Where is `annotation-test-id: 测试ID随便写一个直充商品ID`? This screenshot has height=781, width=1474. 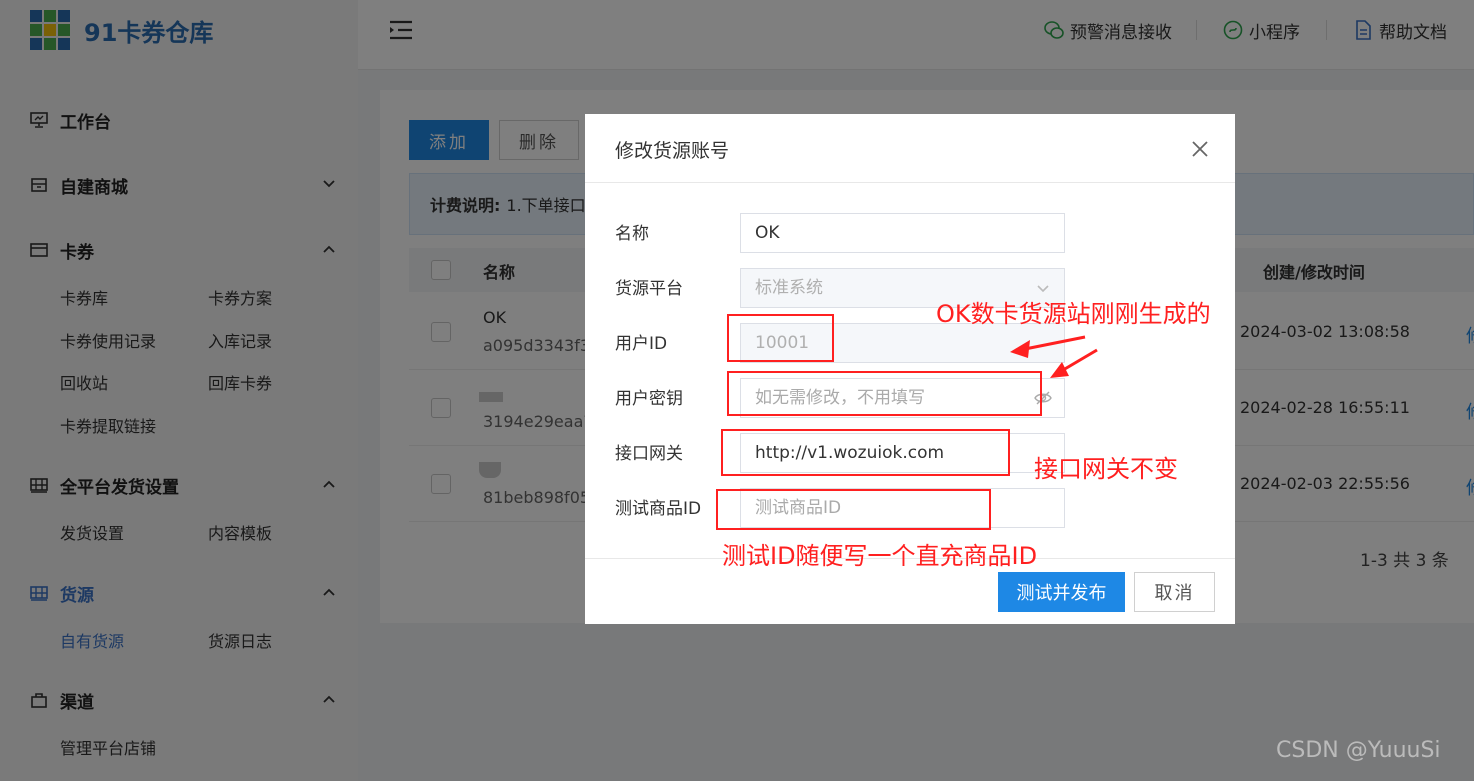 annotation-test-id: 测试ID随便写一个直充商品ID is located at coordinates (880, 556).